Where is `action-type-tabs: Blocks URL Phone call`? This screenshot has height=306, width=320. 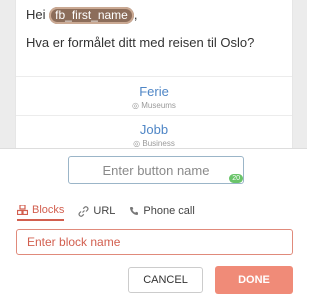 action-type-tabs: Blocks URL Phone call is located at coordinates (106, 212).